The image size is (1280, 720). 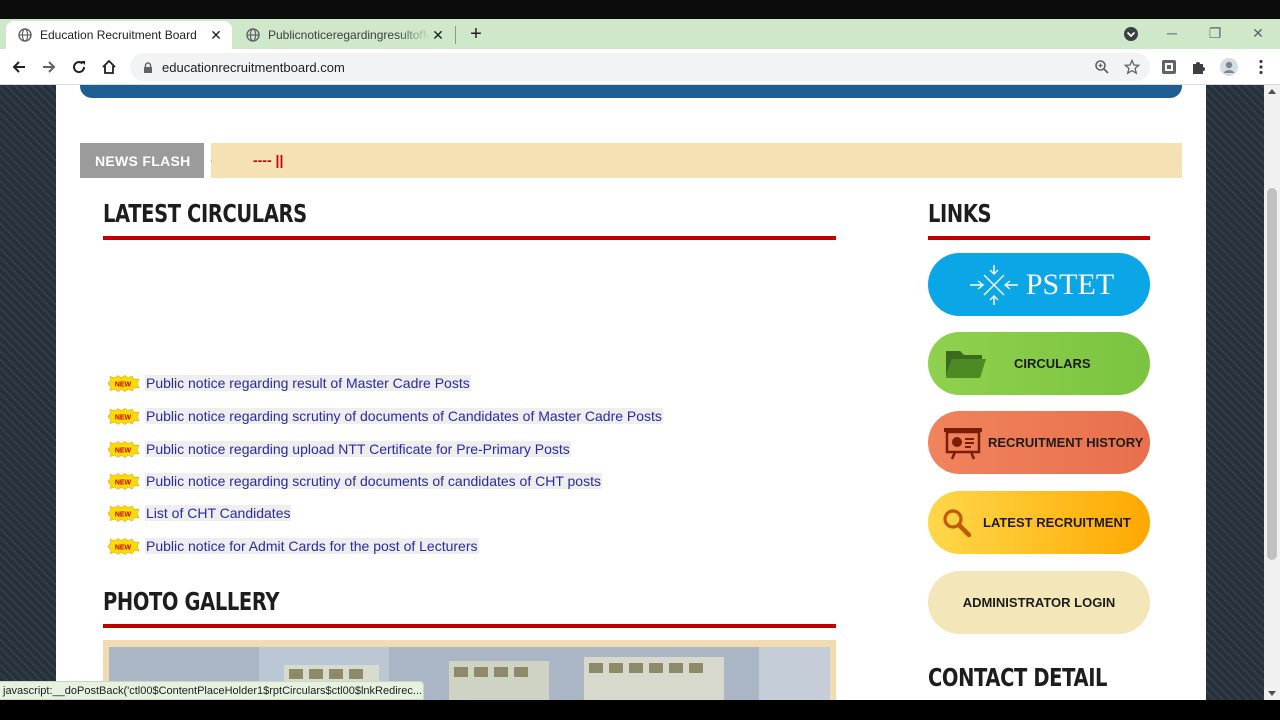 I want to click on presentation-icon, so click(x=963, y=443).